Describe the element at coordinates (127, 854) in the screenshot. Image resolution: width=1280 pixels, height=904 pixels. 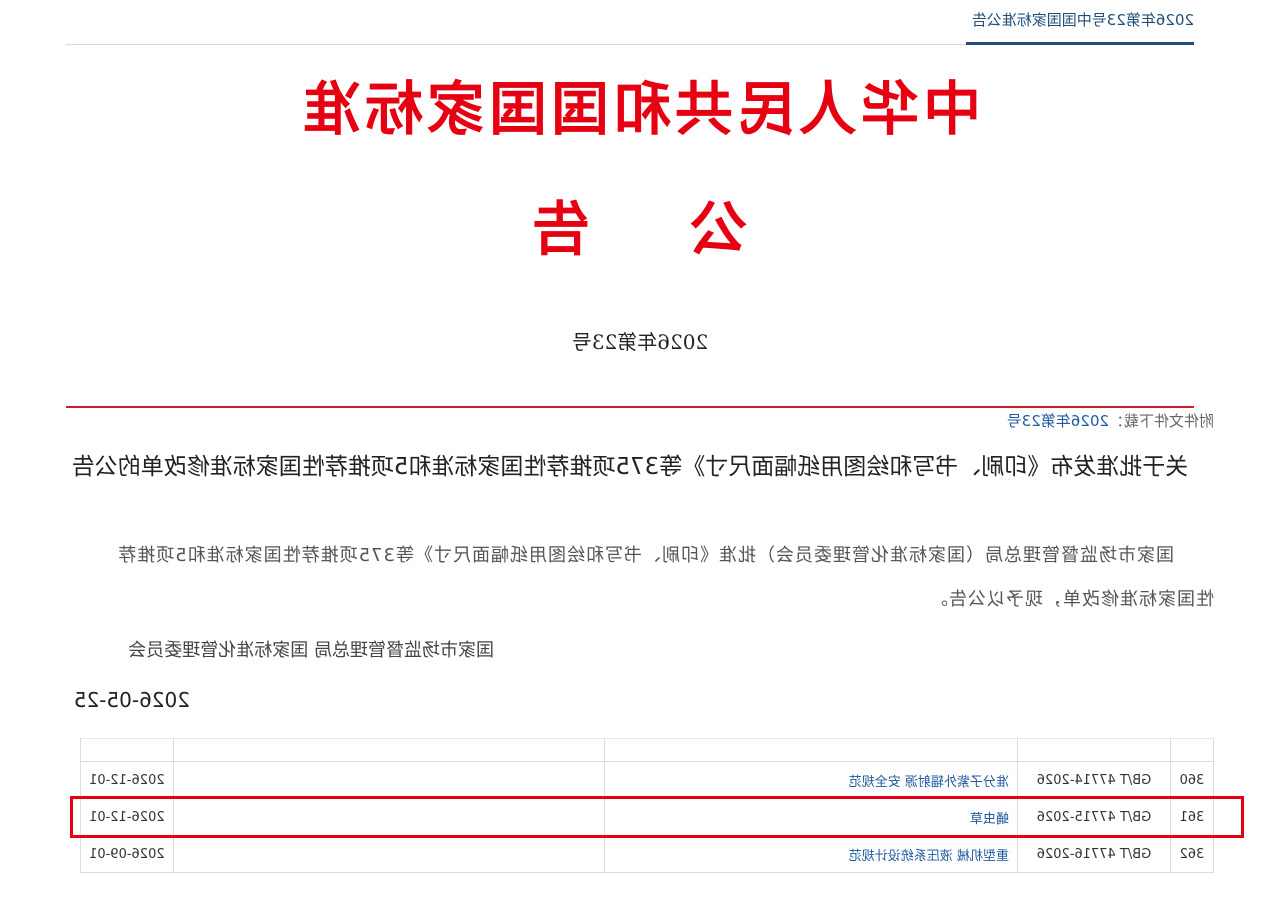
I see `implementation-date: 2026-09-01` at that location.